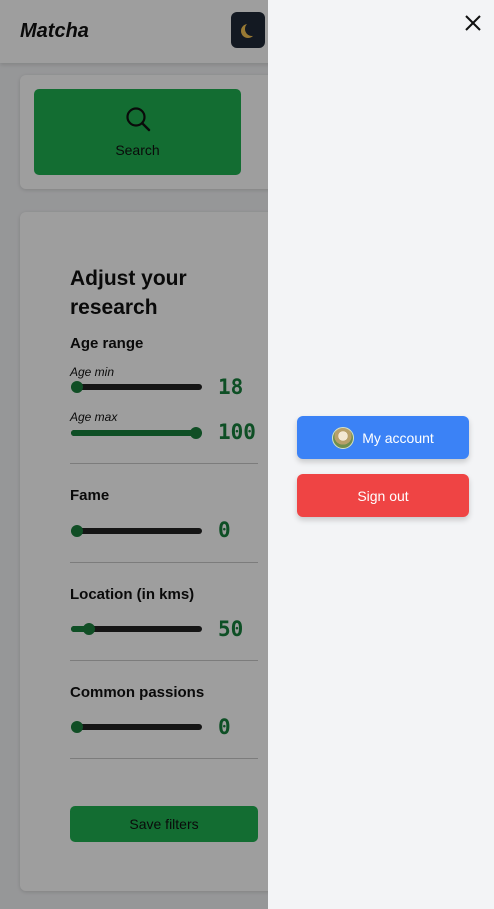 This screenshot has width=494, height=909. What do you see at coordinates (473, 23) in the screenshot?
I see `close-icon` at bounding box center [473, 23].